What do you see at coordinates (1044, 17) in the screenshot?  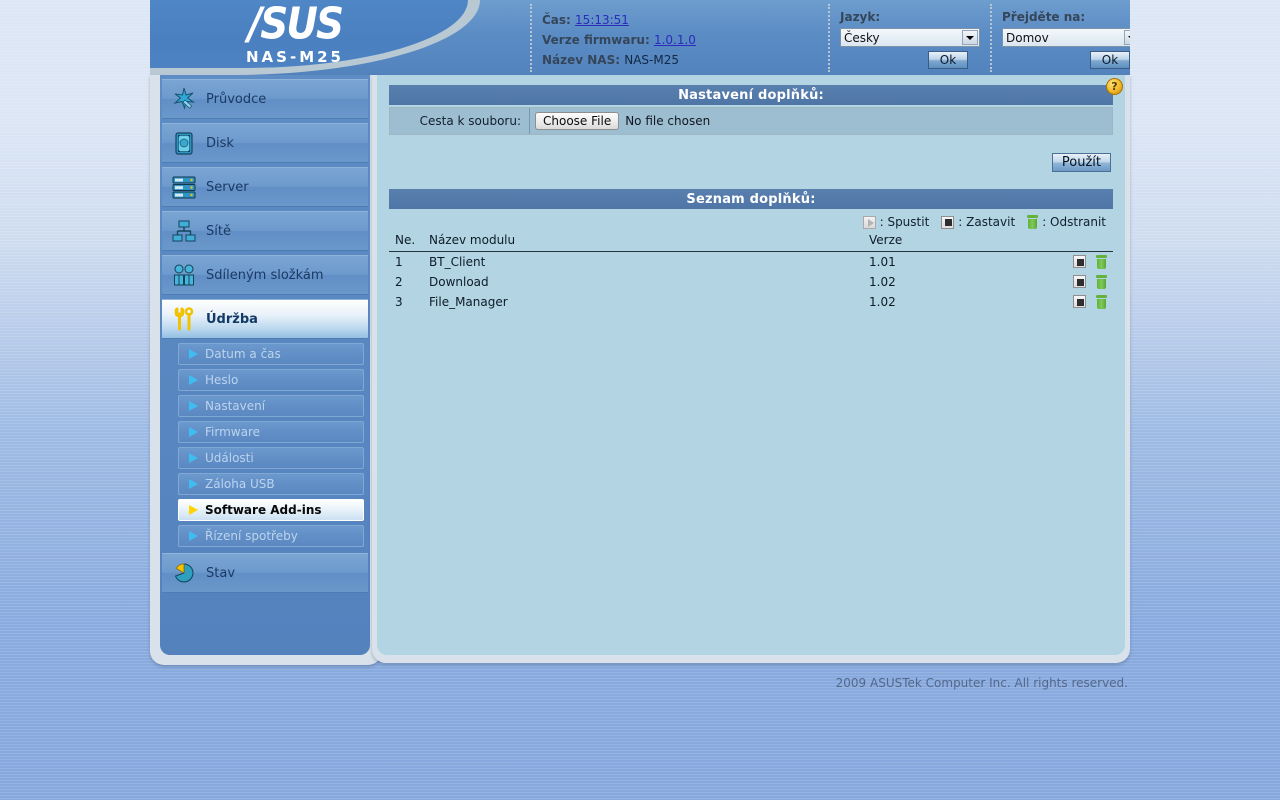 I see `goto-label: Přejděte na:` at bounding box center [1044, 17].